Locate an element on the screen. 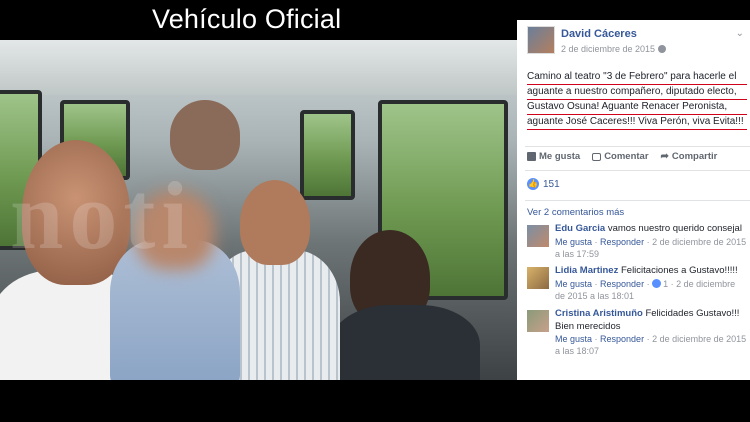  like-badge-icon is located at coordinates (657, 283).